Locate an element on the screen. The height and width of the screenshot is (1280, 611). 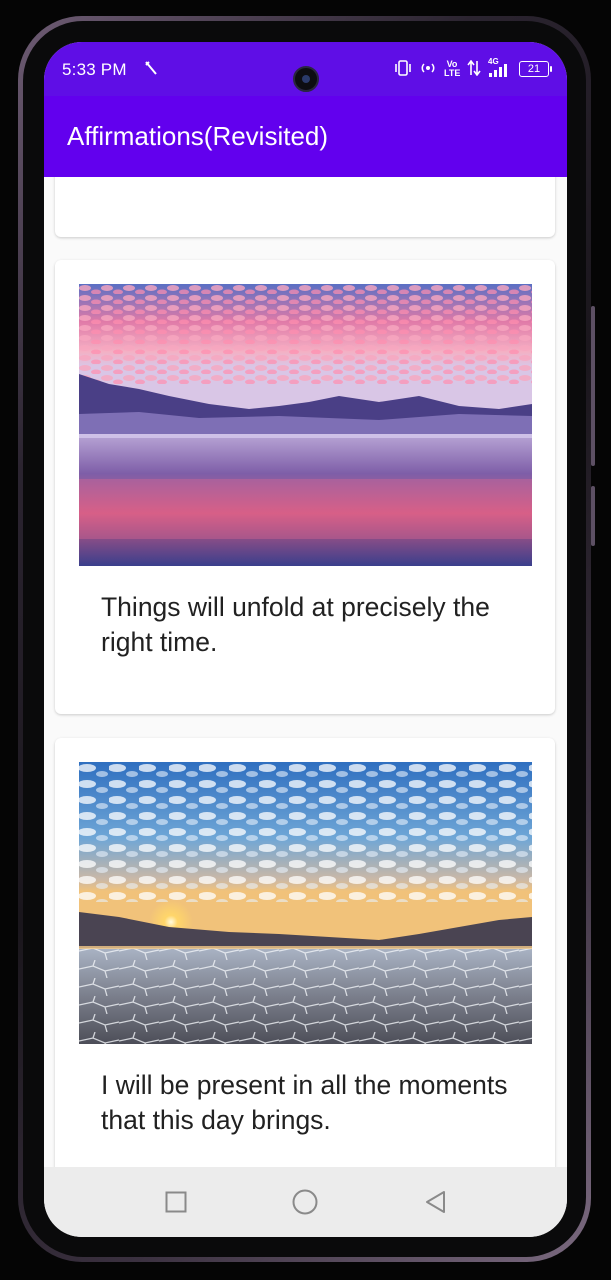
signal-4g-icon: 4G is located at coordinates (500, 67).